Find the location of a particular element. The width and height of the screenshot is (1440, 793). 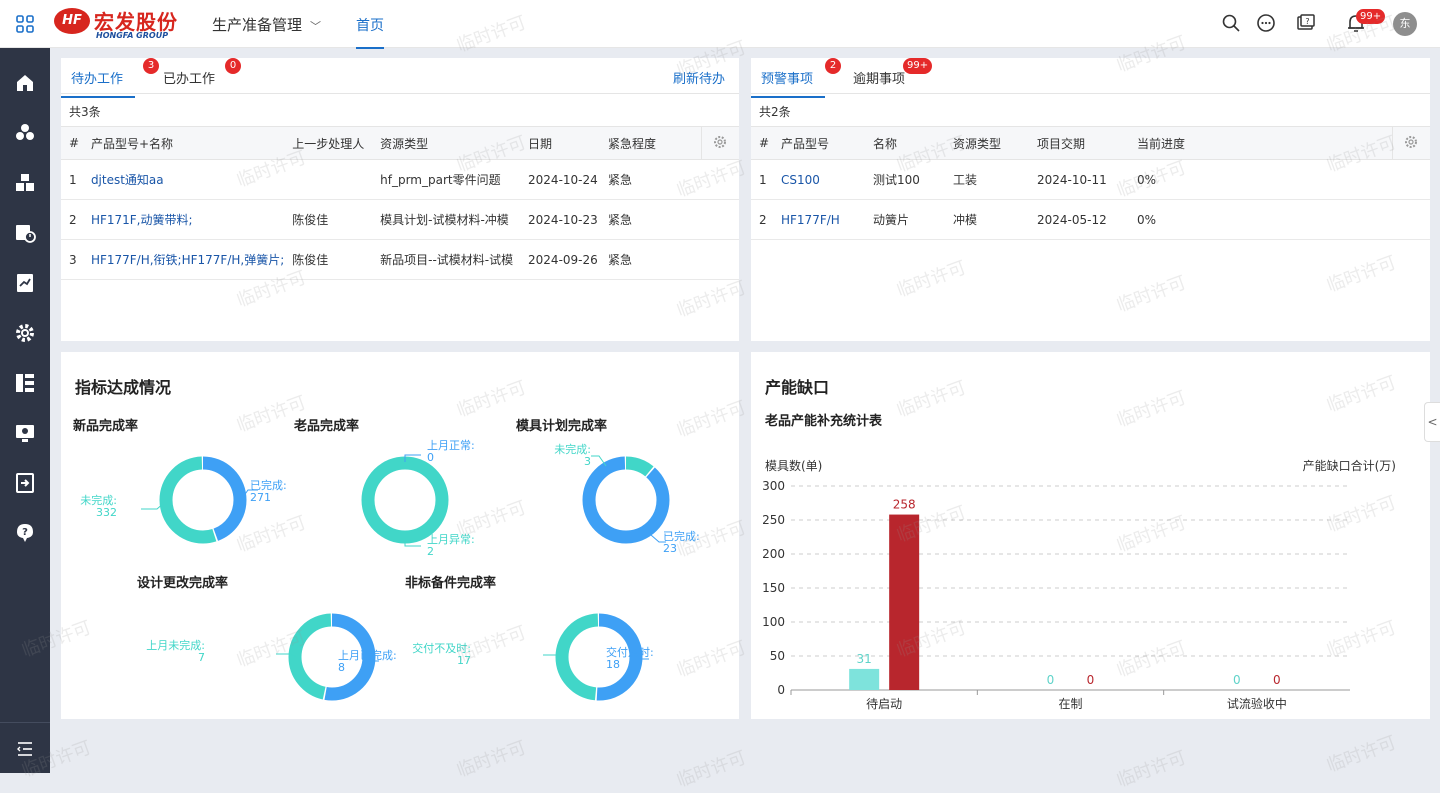

chevron-left-icon: < is located at coordinates (1432, 422).